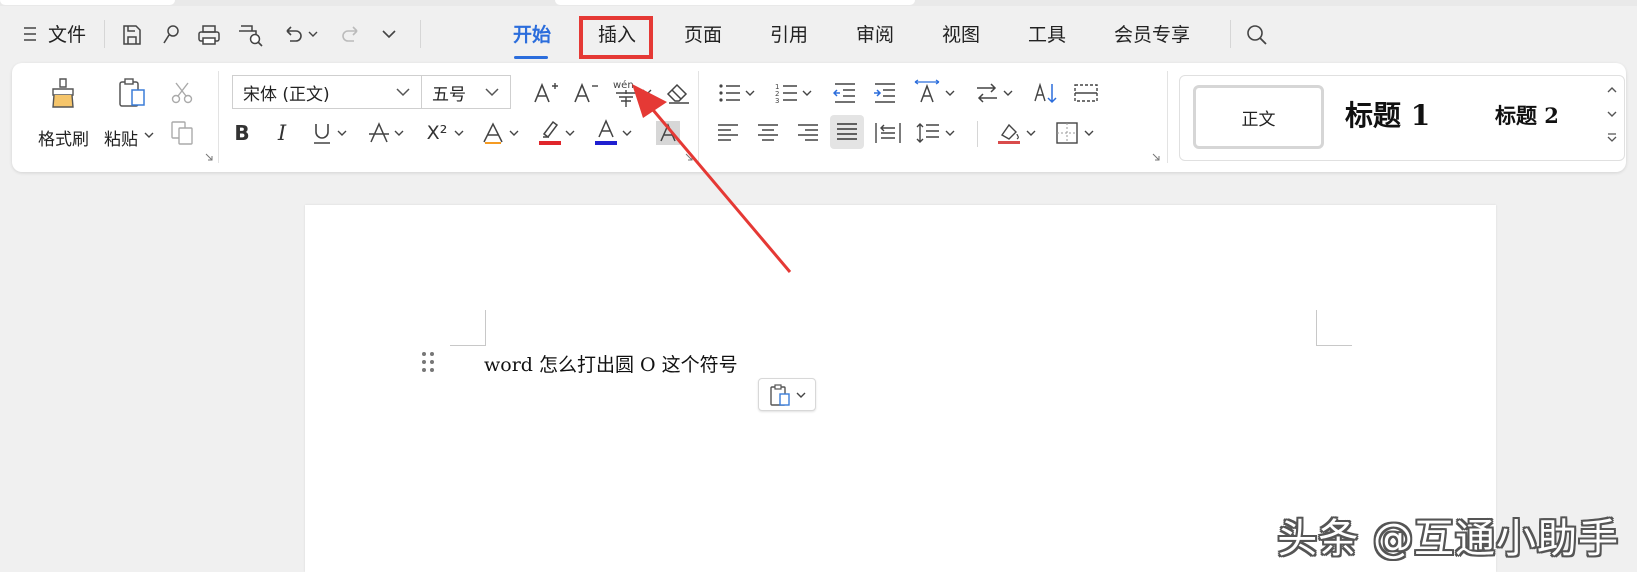 The image size is (1637, 572). Describe the element at coordinates (1008, 93) in the screenshot. I see `direction-dropdown-icon` at that location.